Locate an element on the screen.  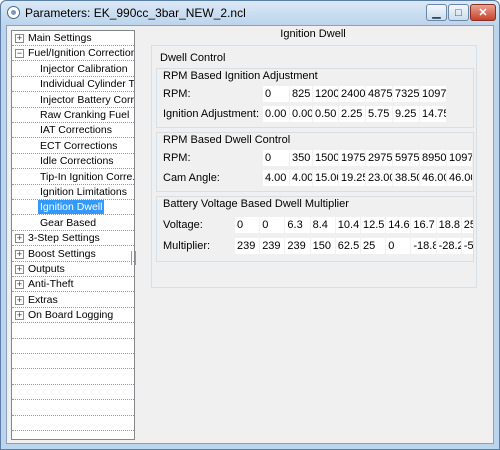
value-cell: 14.6 is located at coordinates (398, 225).